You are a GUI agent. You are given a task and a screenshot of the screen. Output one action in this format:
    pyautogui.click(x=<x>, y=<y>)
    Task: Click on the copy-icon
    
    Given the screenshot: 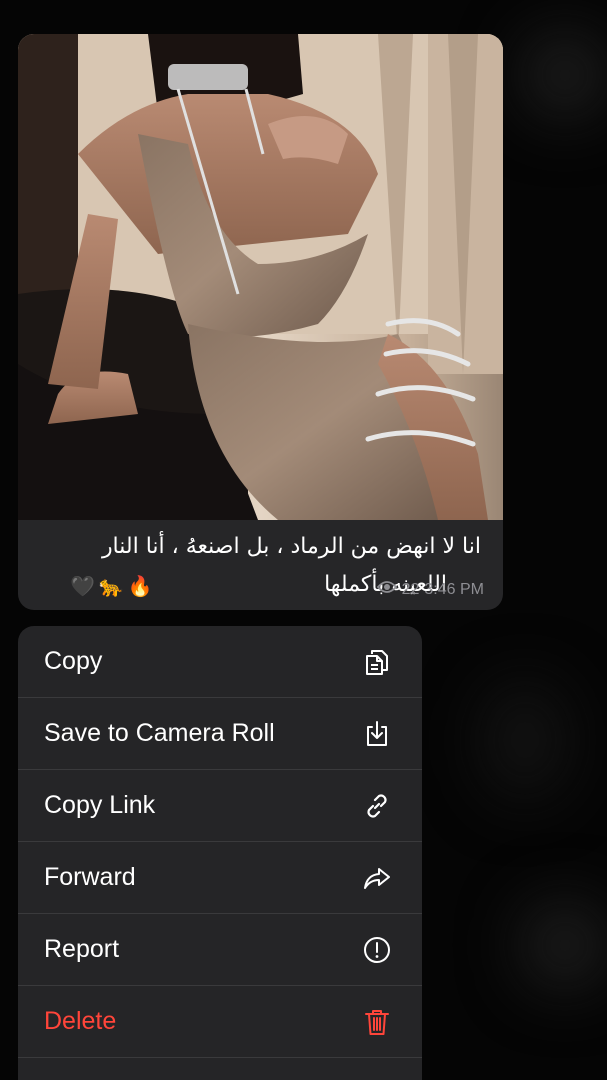 What is the action you would take?
    pyautogui.click(x=377, y=662)
    